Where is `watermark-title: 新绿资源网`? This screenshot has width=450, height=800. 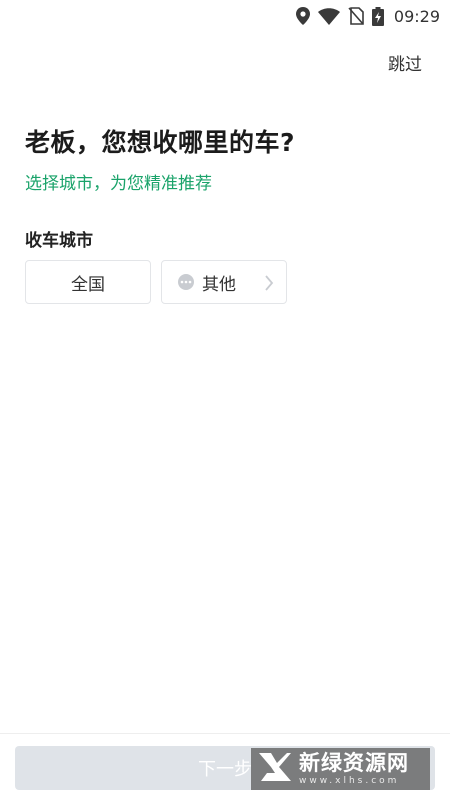
watermark-title: 新绿资源网 is located at coordinates (354, 762).